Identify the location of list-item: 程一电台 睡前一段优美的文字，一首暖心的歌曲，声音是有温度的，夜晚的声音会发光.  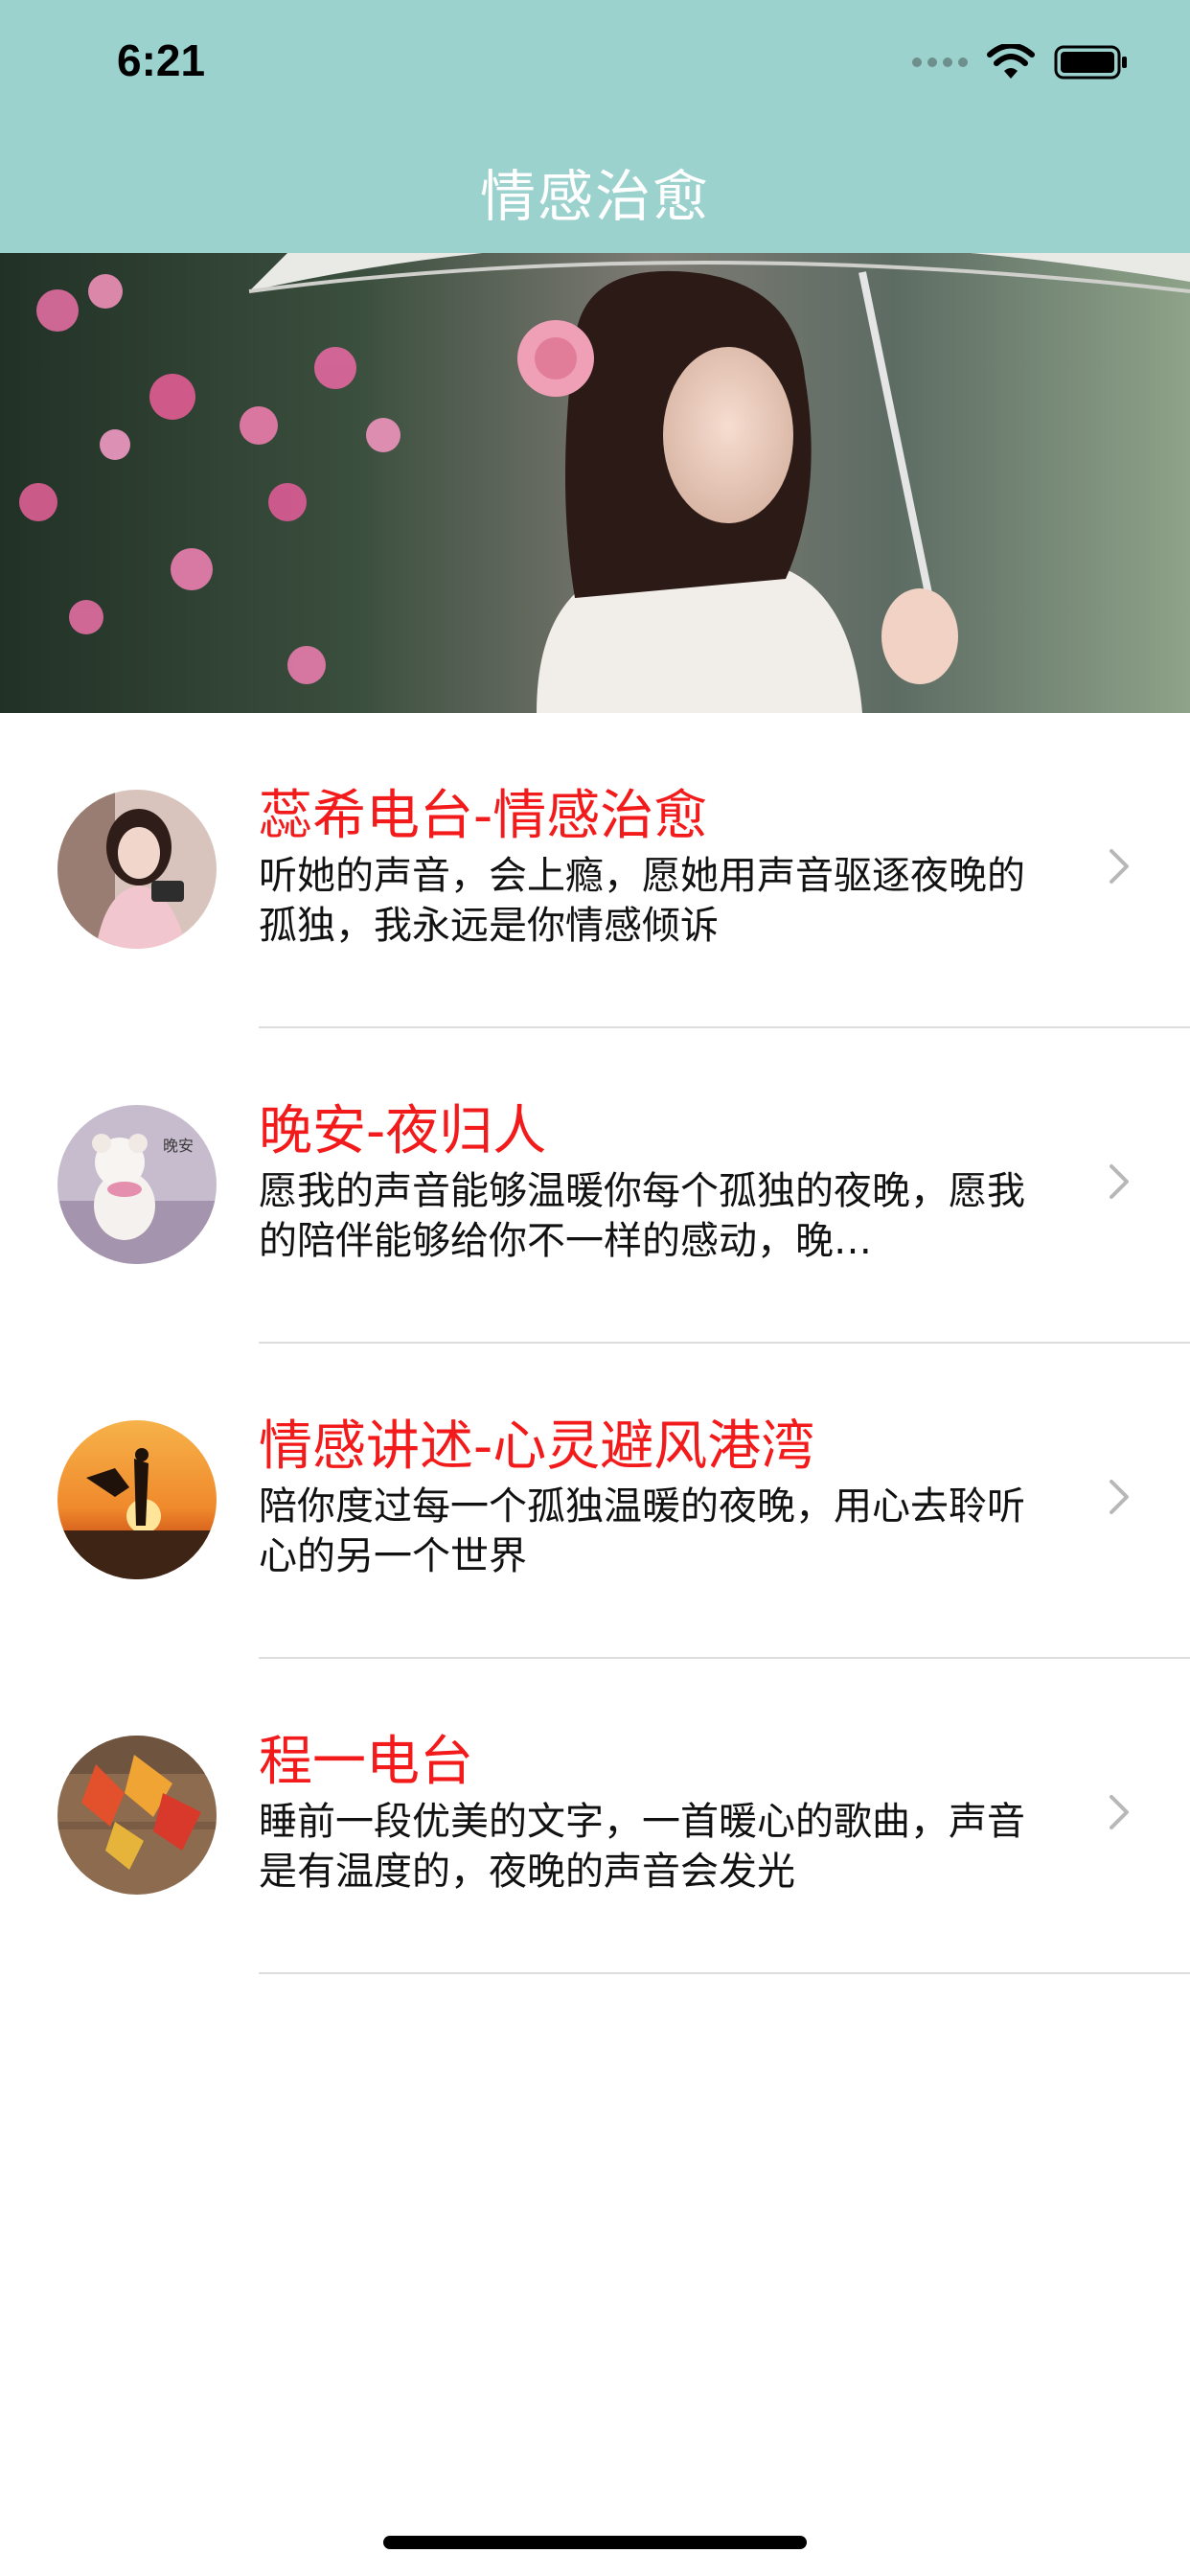
(595, 1816).